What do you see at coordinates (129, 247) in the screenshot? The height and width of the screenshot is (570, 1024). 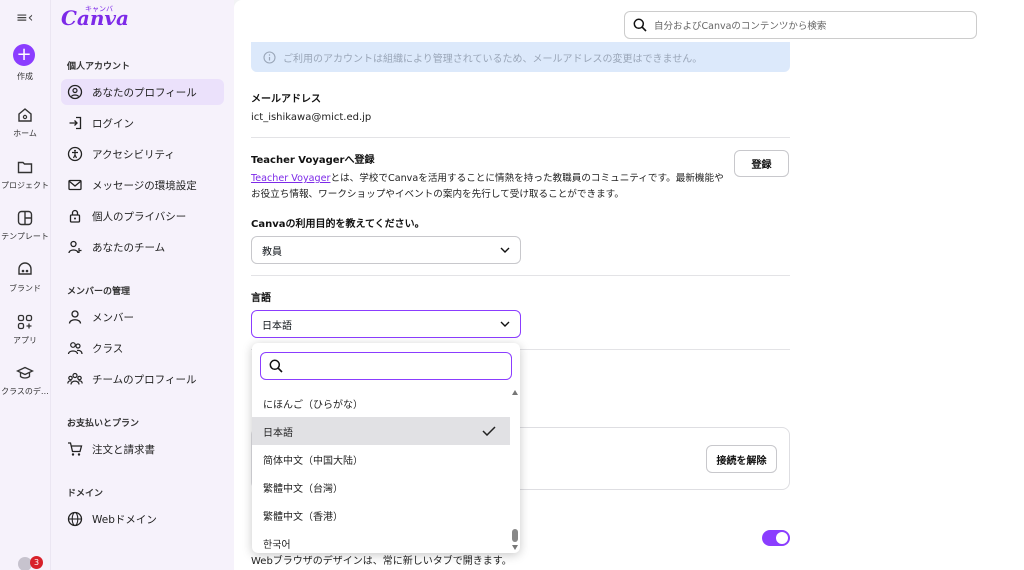 I see `sidebar-item-label: あなたのチーム` at bounding box center [129, 247].